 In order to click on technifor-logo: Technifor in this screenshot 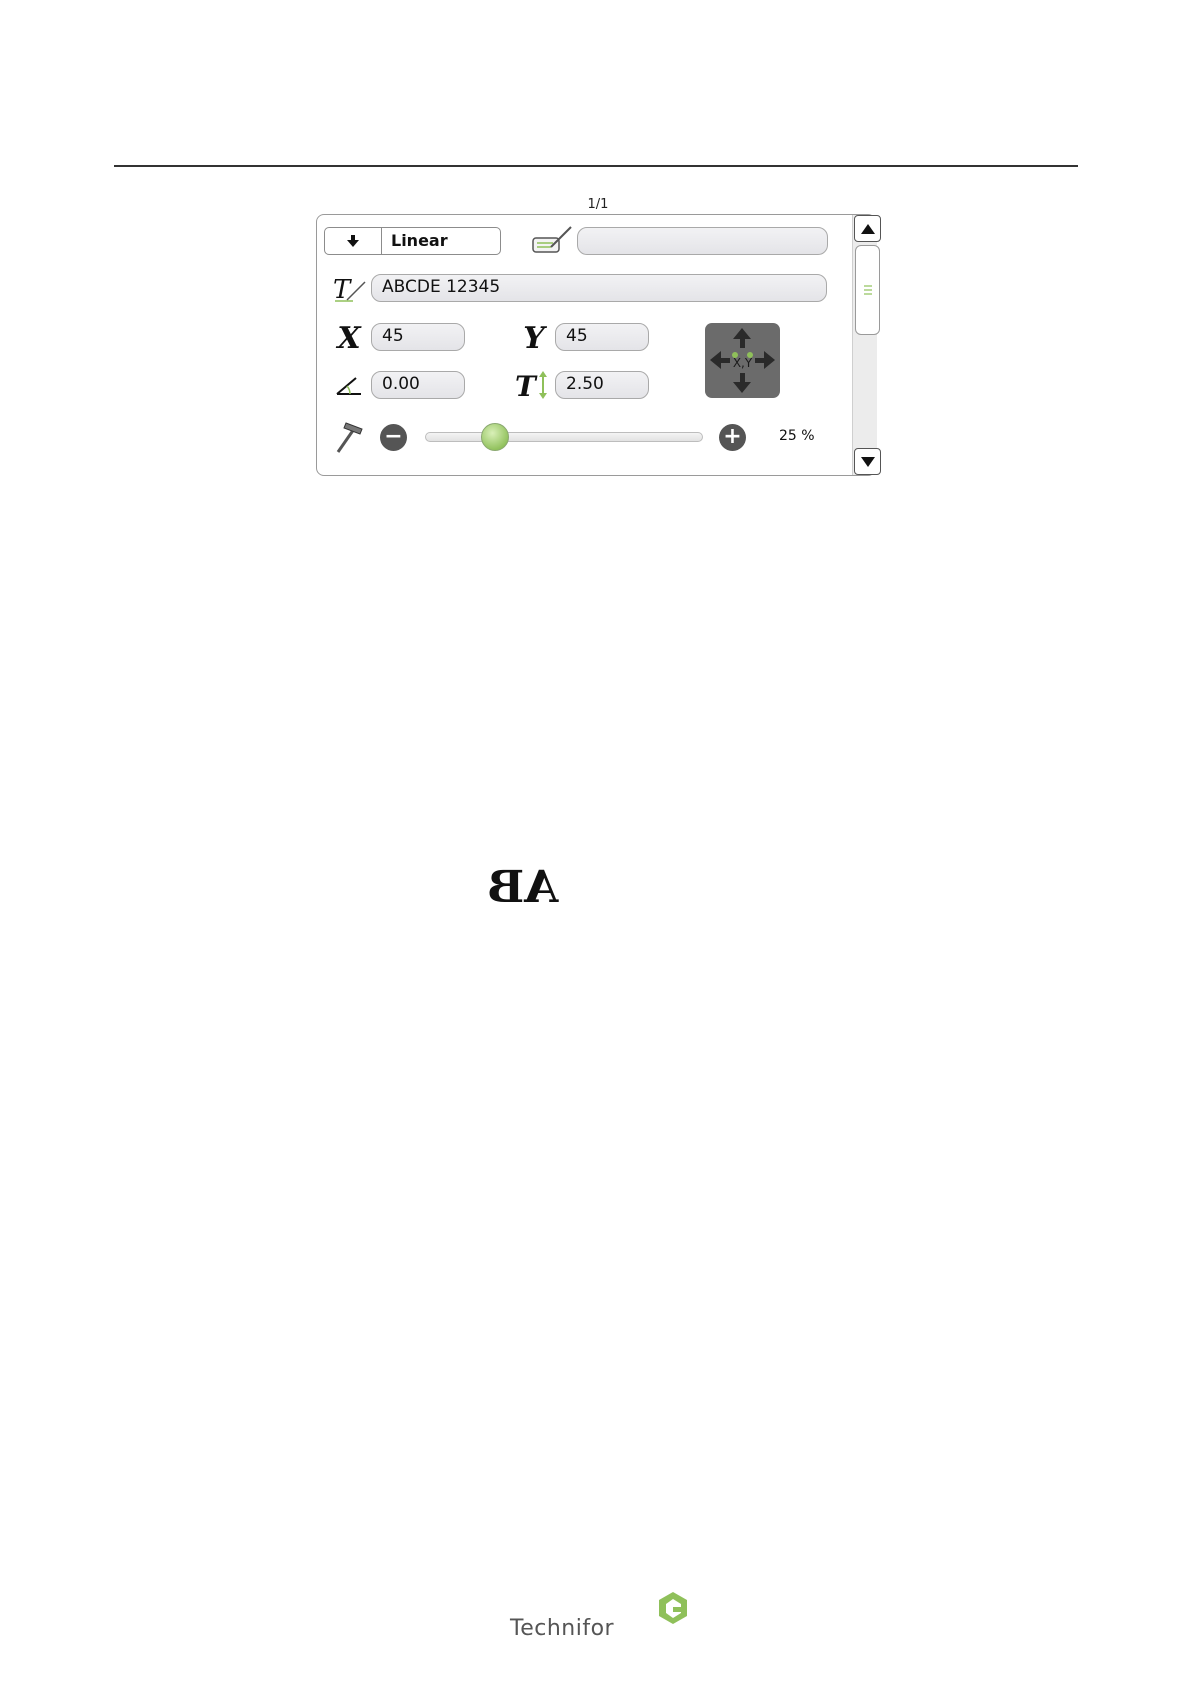, I will do `click(600, 1620)`.